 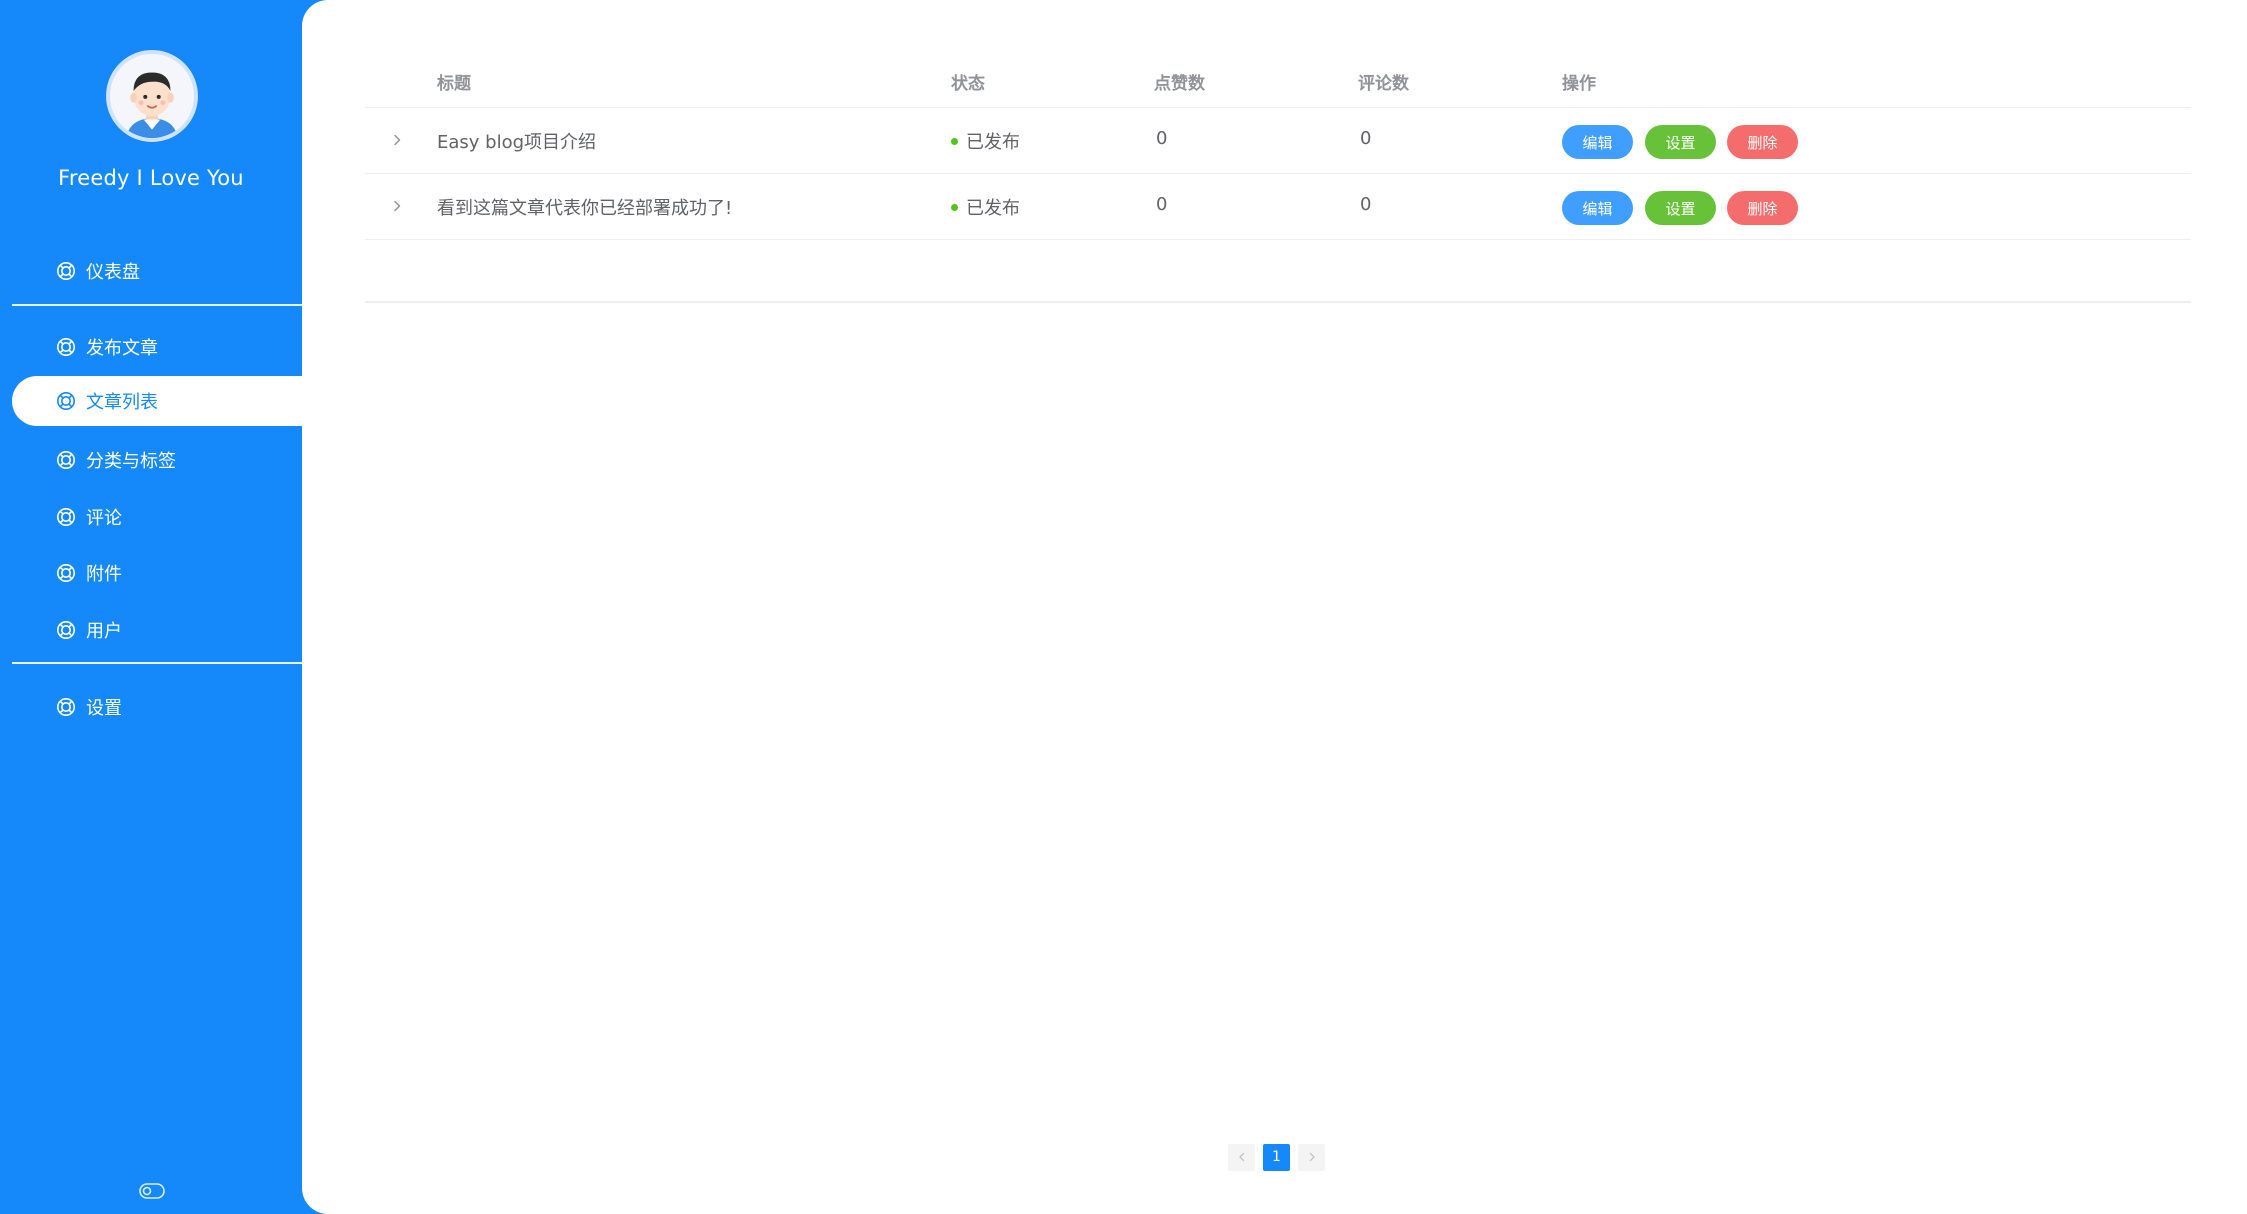 I want to click on sidebar-item-label: 设置, so click(x=104, y=708).